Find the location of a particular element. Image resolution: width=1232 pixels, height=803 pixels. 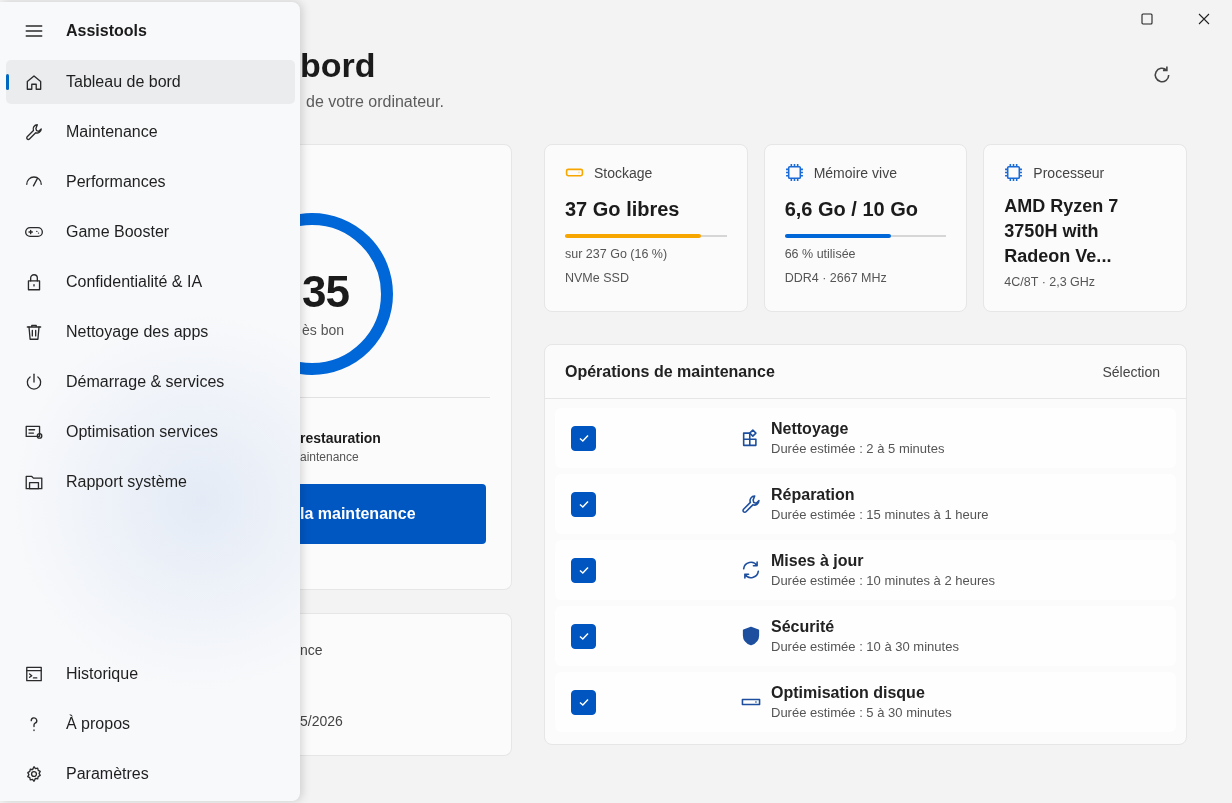

settings-icon is located at coordinates (34, 774).